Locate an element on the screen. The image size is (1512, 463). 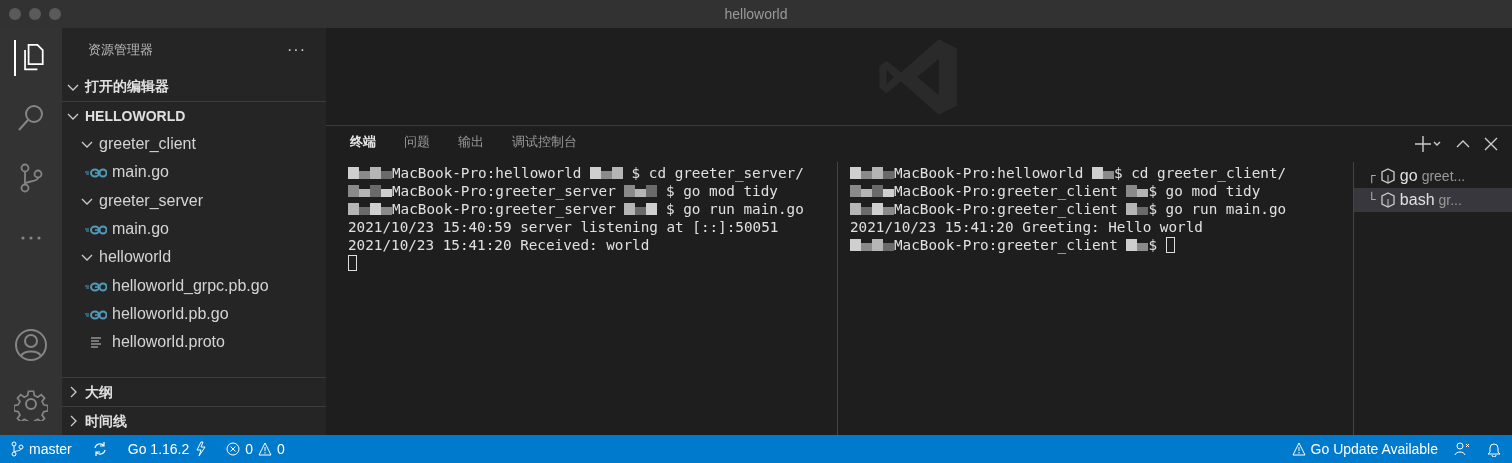
text-file-icon is located at coordinates (96, 342).